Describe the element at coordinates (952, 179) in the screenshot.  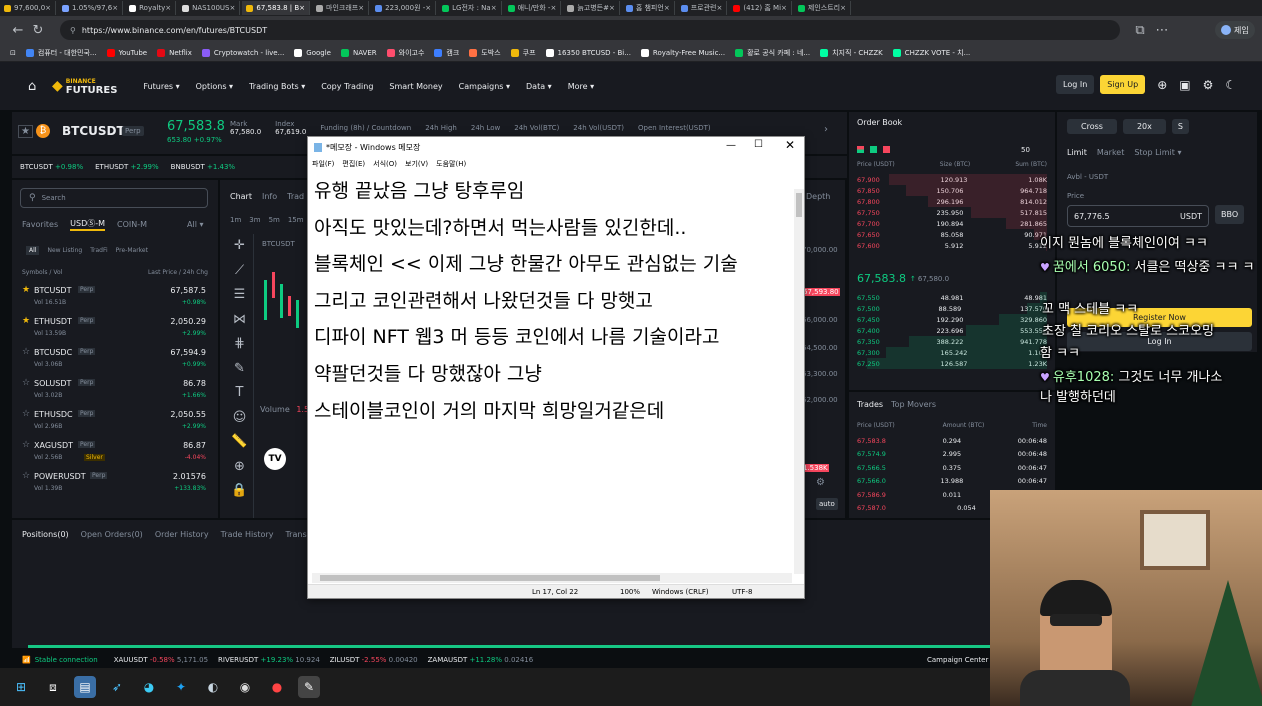
I see `orderbook-row: 67,900 120.913 1.08K` at that location.